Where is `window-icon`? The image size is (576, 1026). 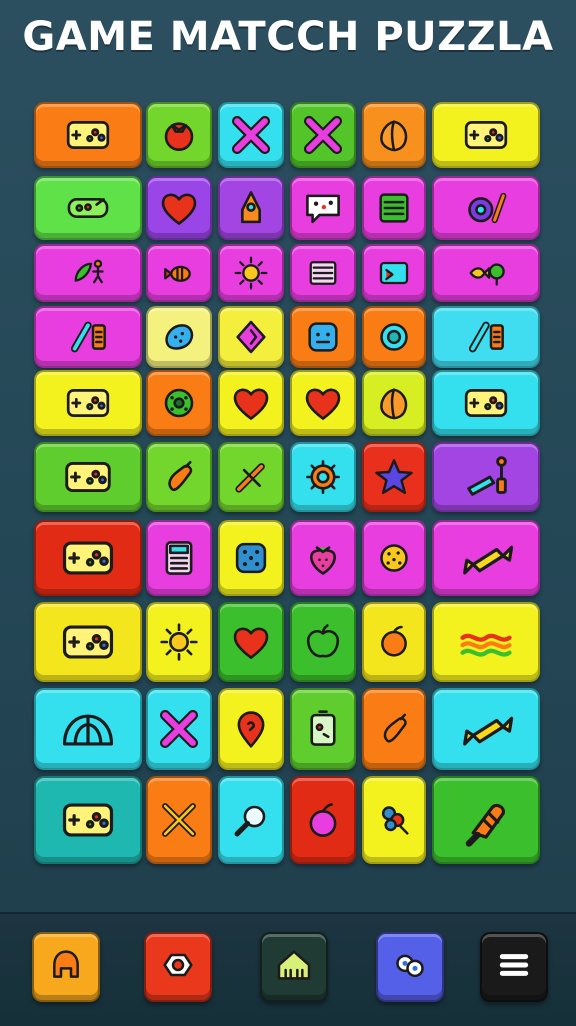
window-icon is located at coordinates (323, 273).